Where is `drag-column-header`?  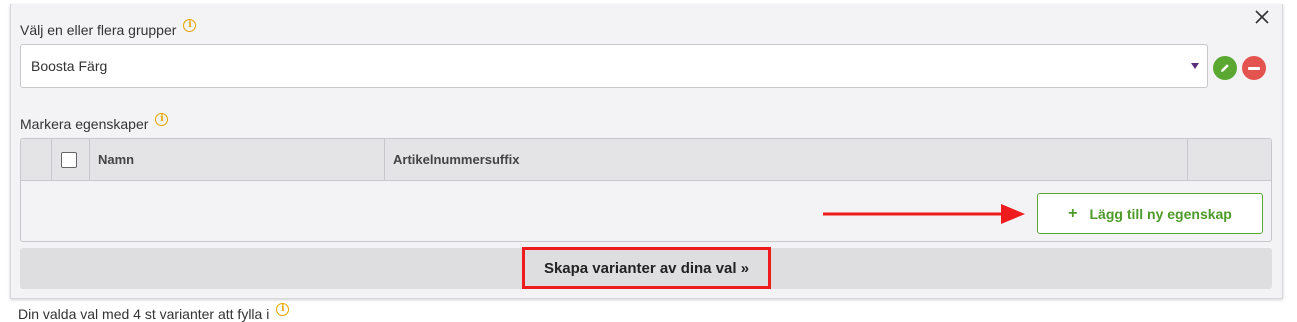 drag-column-header is located at coordinates (36, 159).